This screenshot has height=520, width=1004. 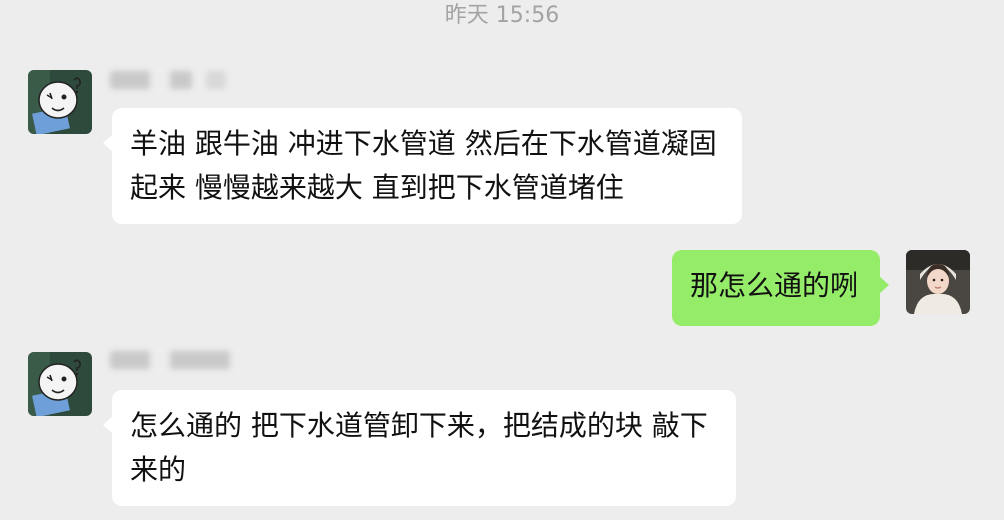 I want to click on message-bubble-received: 怎么通的 把下水道管卸下来，把结成的块 敲下来的, so click(x=419, y=448).